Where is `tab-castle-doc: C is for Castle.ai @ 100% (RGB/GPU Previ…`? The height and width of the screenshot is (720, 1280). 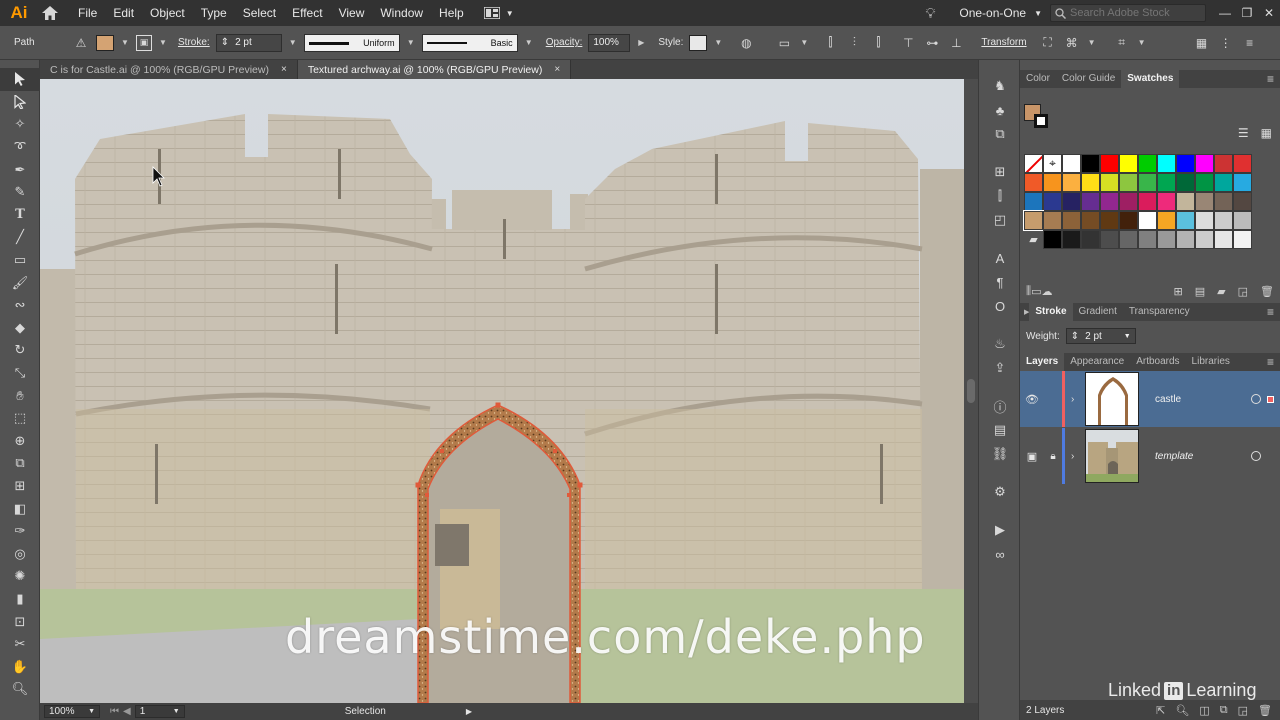
tab-castle-doc: C is for Castle.ai @ 100% (RGB/GPU Previ… is located at coordinates (169, 69).